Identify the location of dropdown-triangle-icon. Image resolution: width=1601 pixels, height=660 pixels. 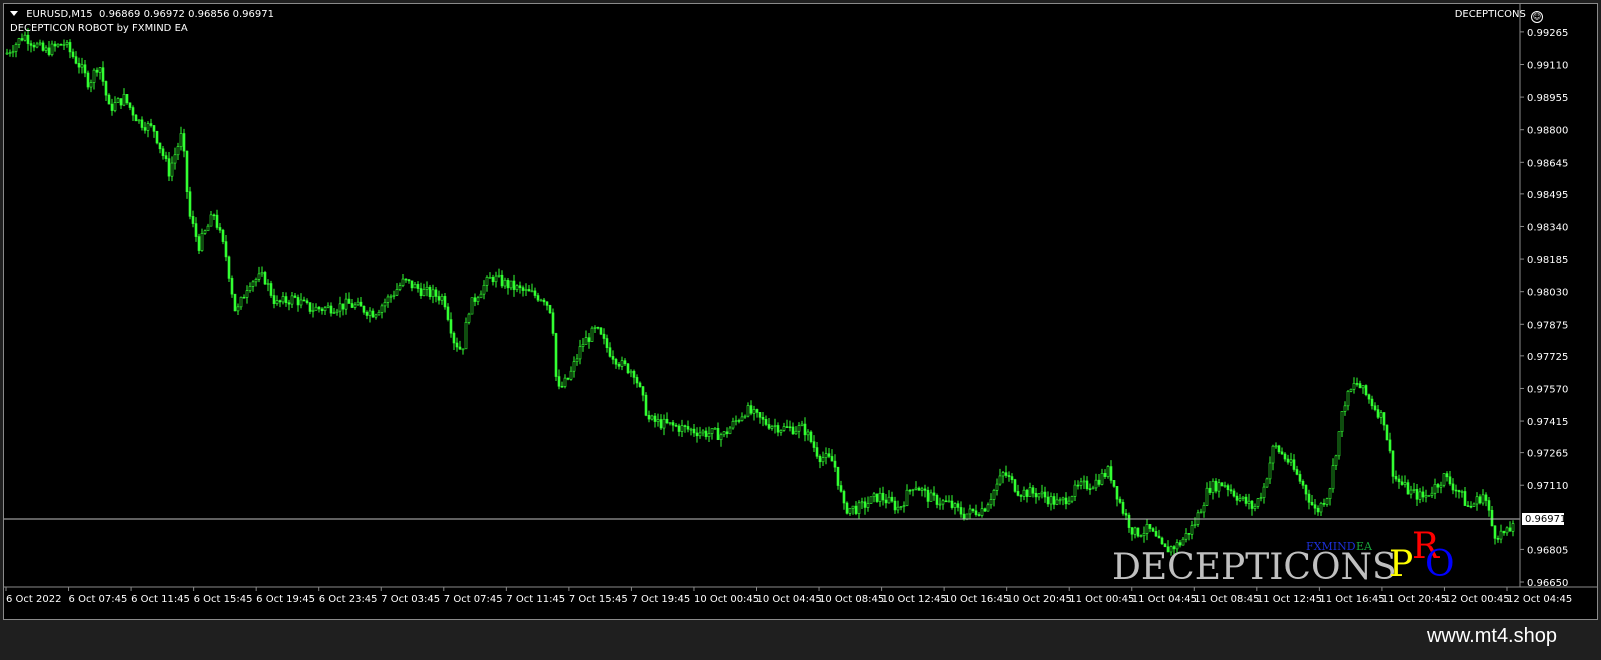
(14, 13).